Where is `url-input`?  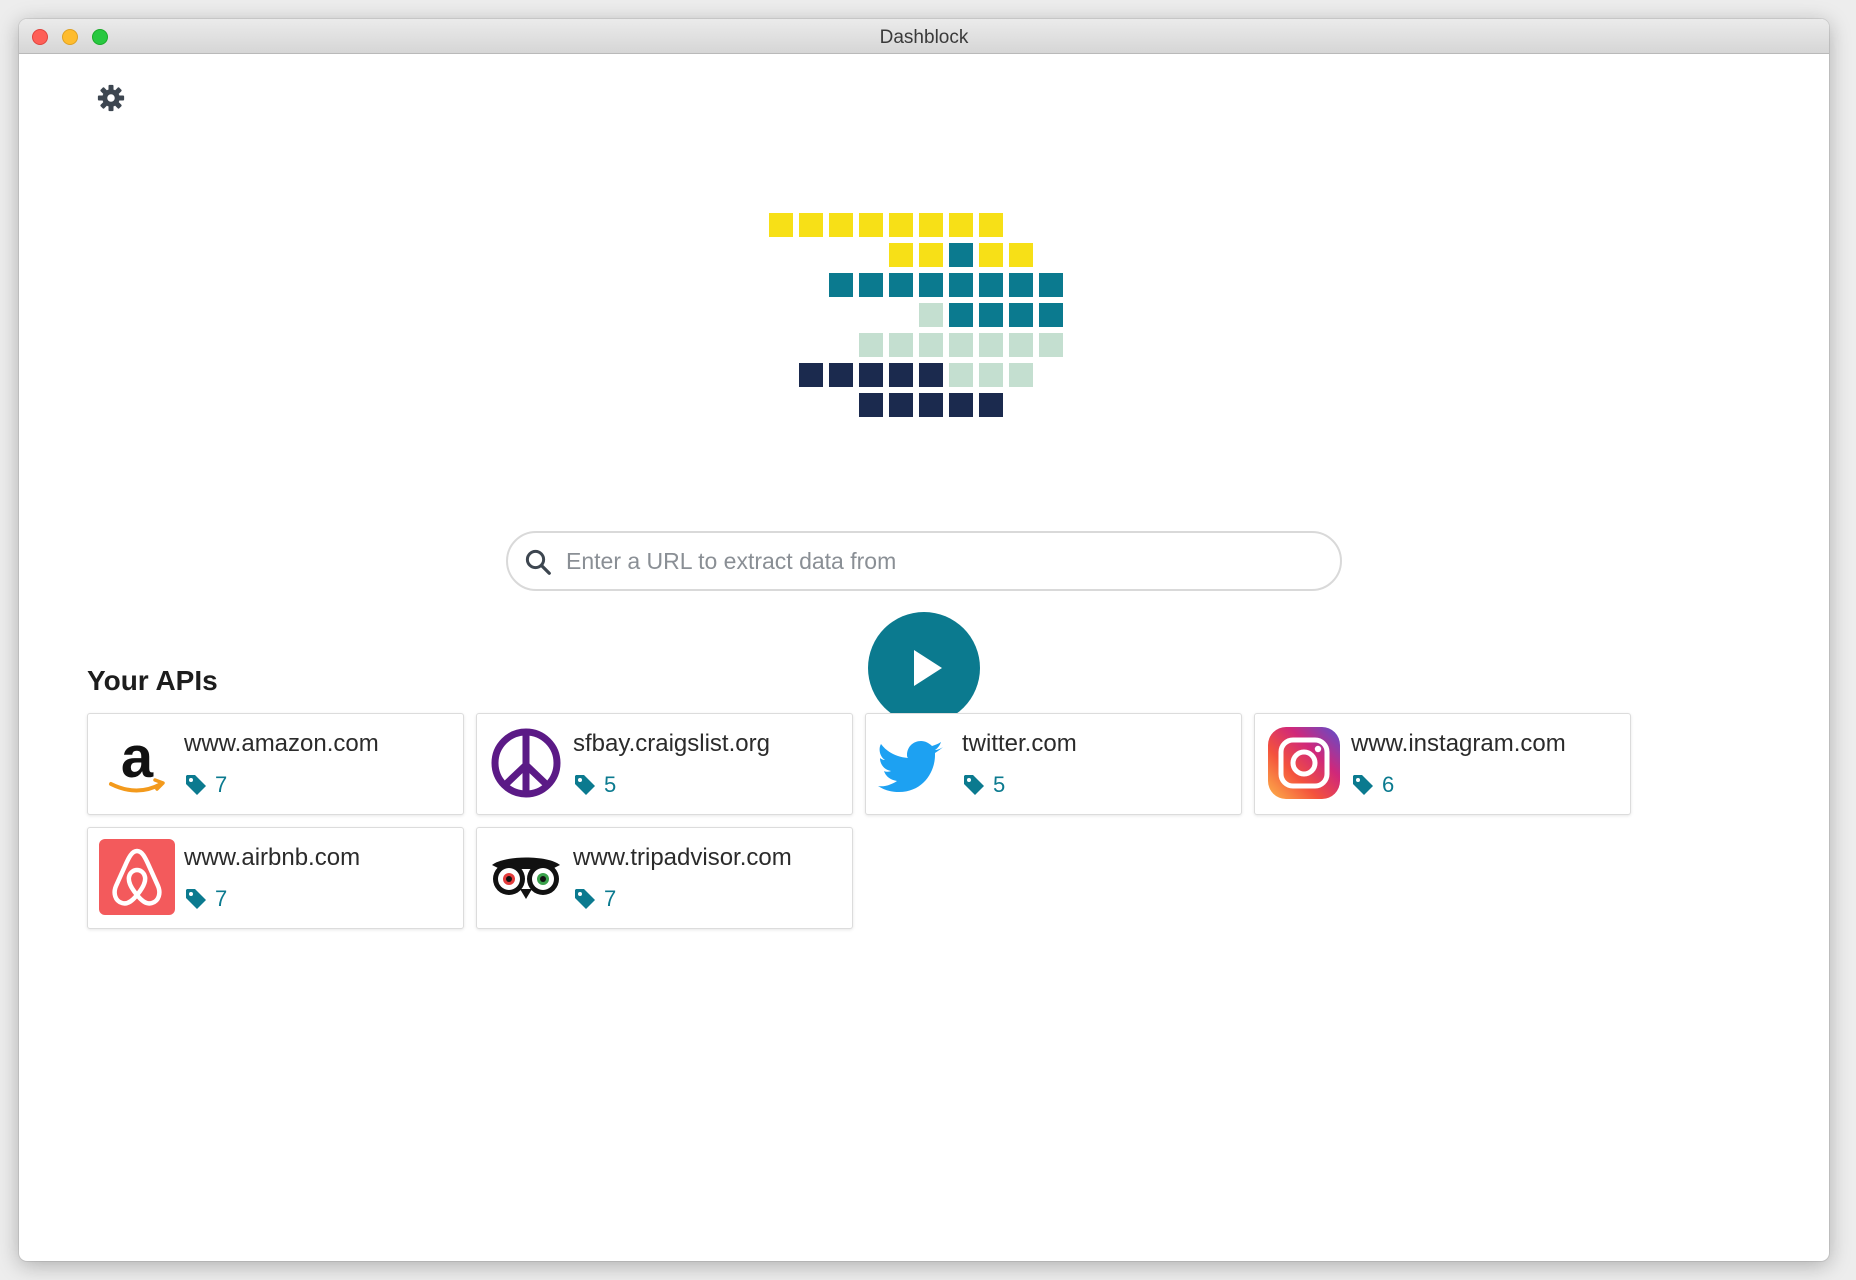 url-input is located at coordinates (946, 561).